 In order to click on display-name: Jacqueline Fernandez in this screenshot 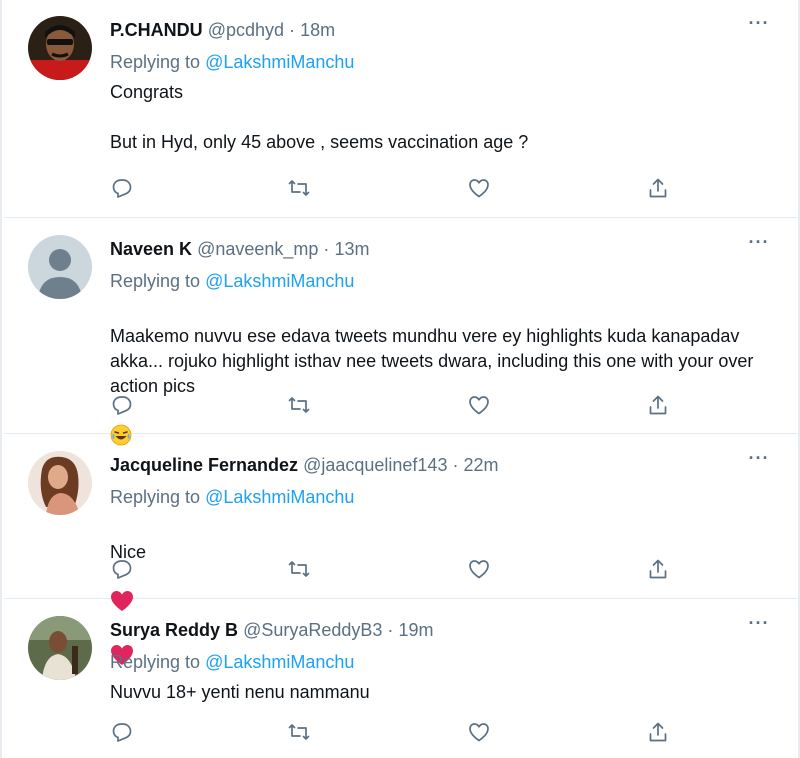, I will do `click(204, 465)`.